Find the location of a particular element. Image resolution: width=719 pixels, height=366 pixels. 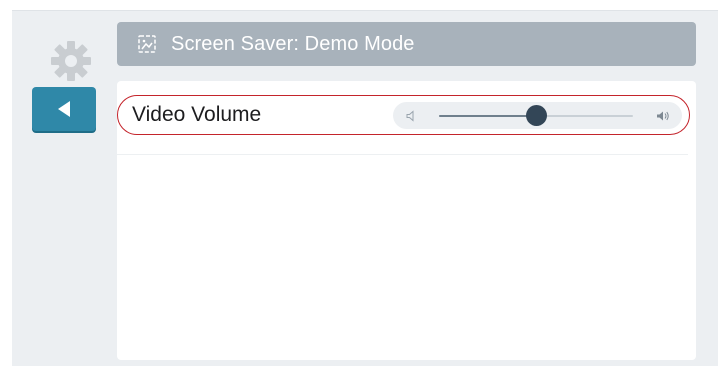

gear-icon is located at coordinates (71, 61).